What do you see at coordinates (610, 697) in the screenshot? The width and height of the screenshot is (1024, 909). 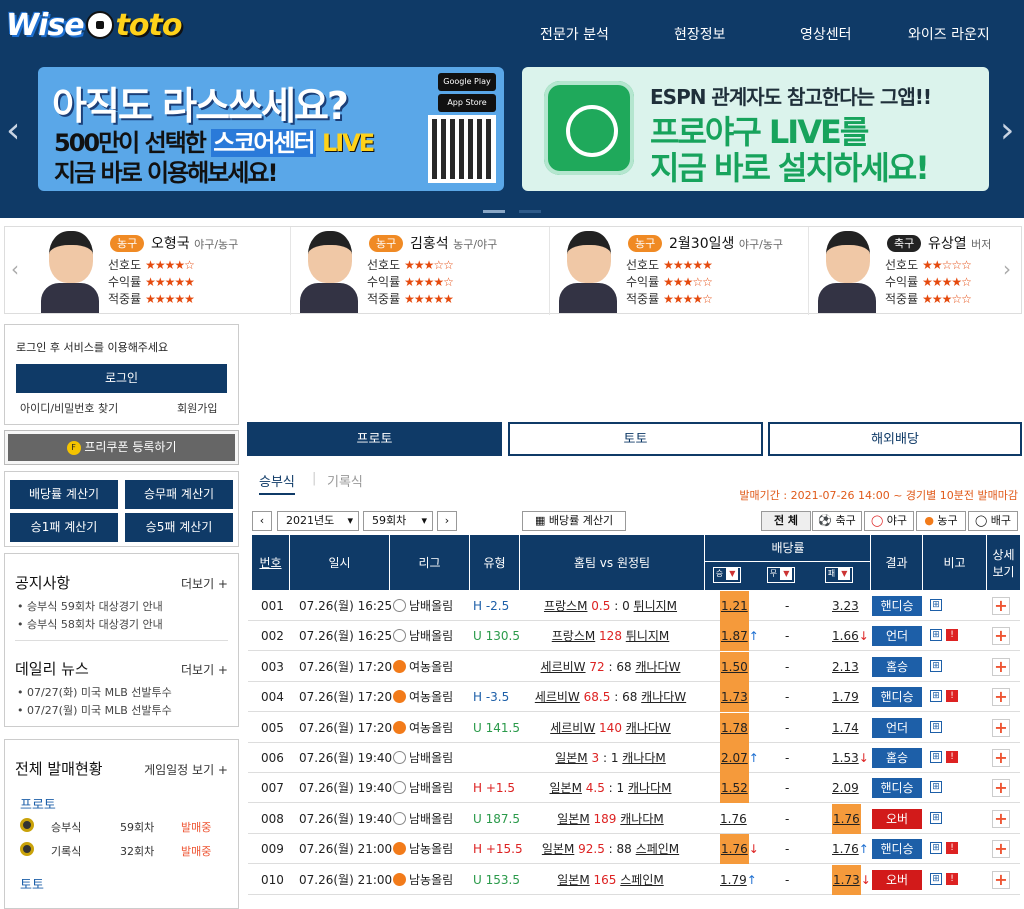 I see `row-match: 세르비W 68.5 : 68 캐나다W` at bounding box center [610, 697].